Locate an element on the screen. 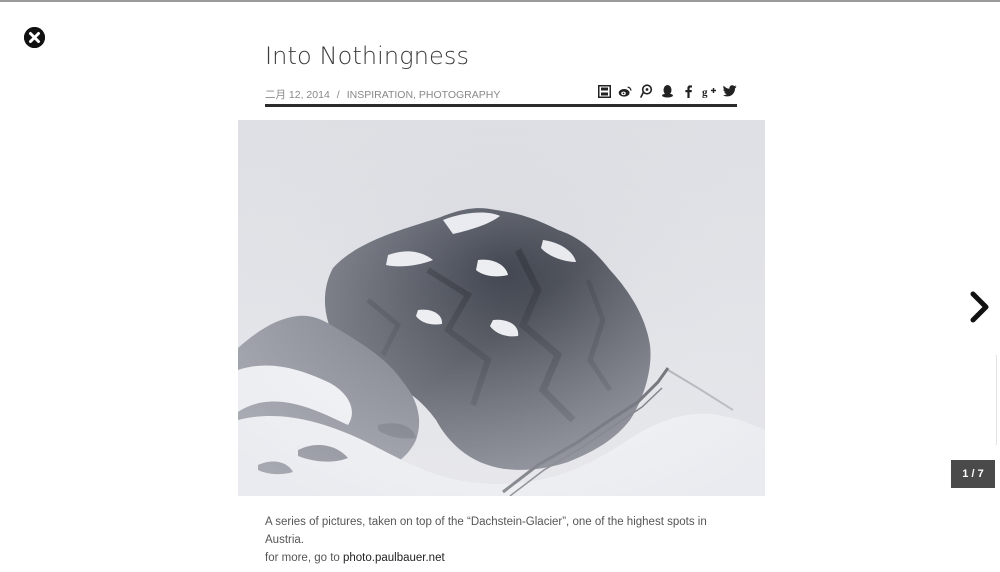 The image size is (1000, 572). slide-counter: 1 / 7 is located at coordinates (973, 474).